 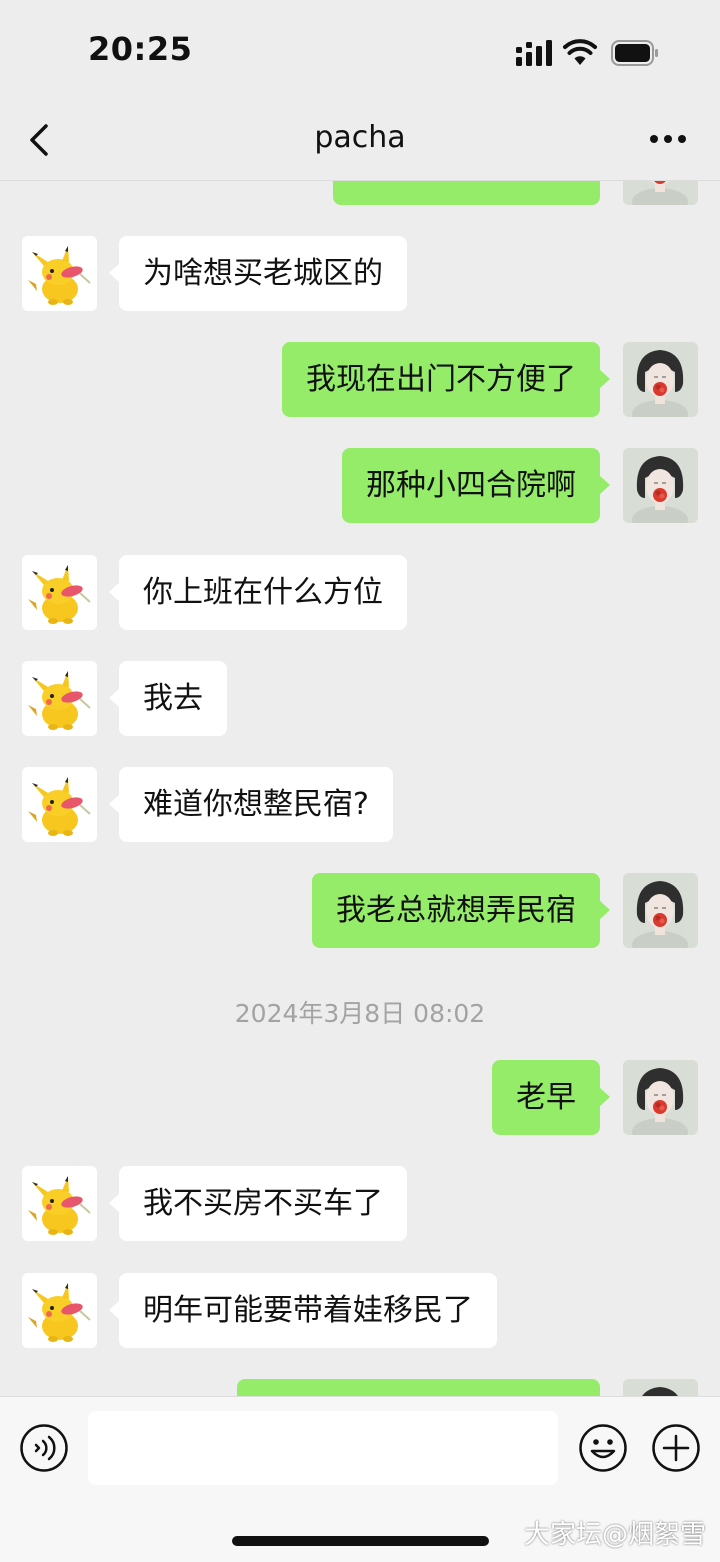 What do you see at coordinates (614, 1535) in the screenshot?
I see `watermark: 大家坛@烟絮雪` at bounding box center [614, 1535].